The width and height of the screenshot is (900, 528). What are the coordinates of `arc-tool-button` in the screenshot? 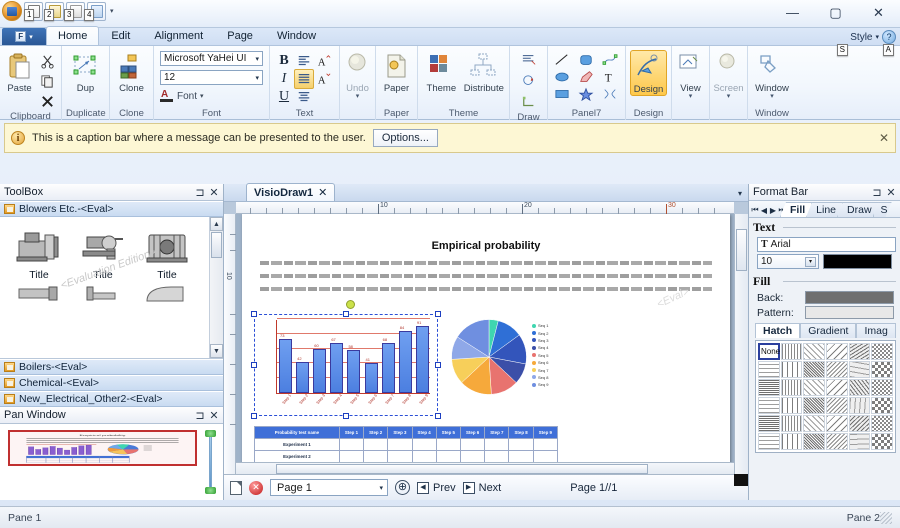 It's located at (610, 94).